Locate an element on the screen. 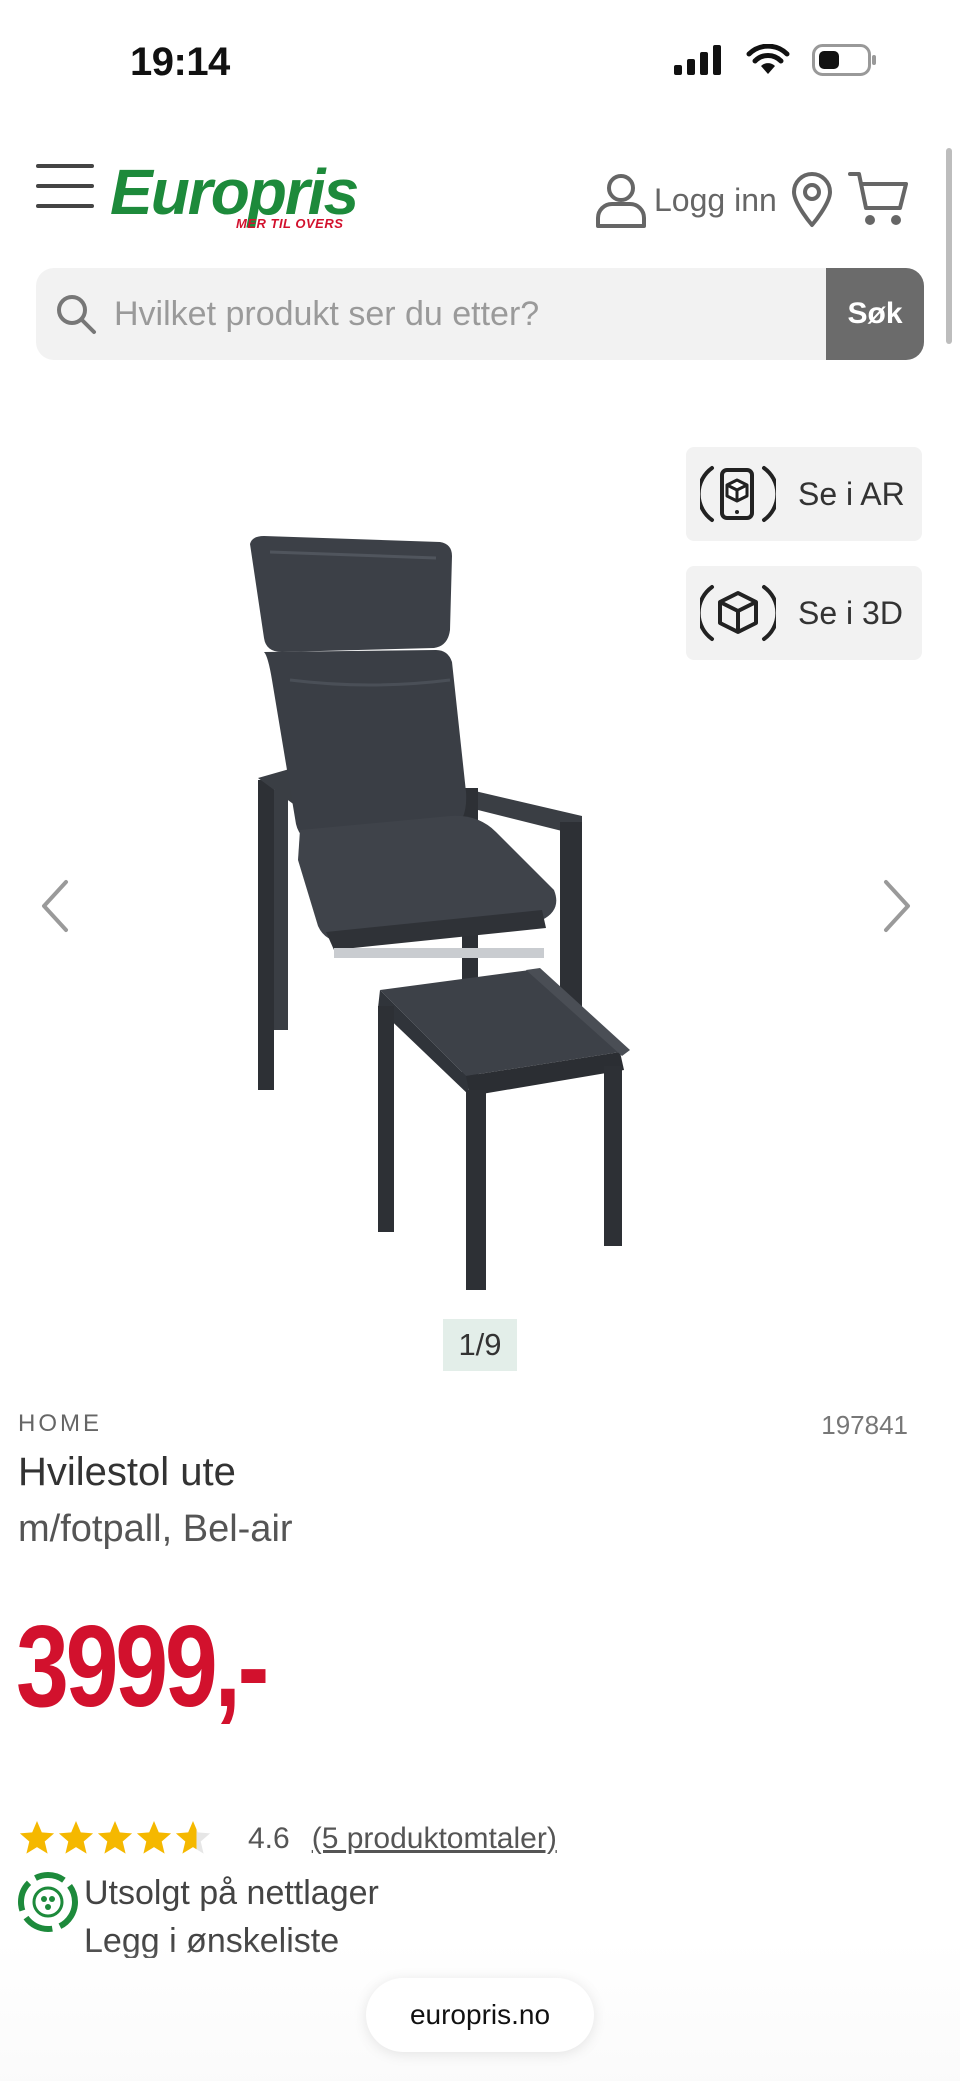  browser-url-bar: europris.no is located at coordinates (480, 2015).